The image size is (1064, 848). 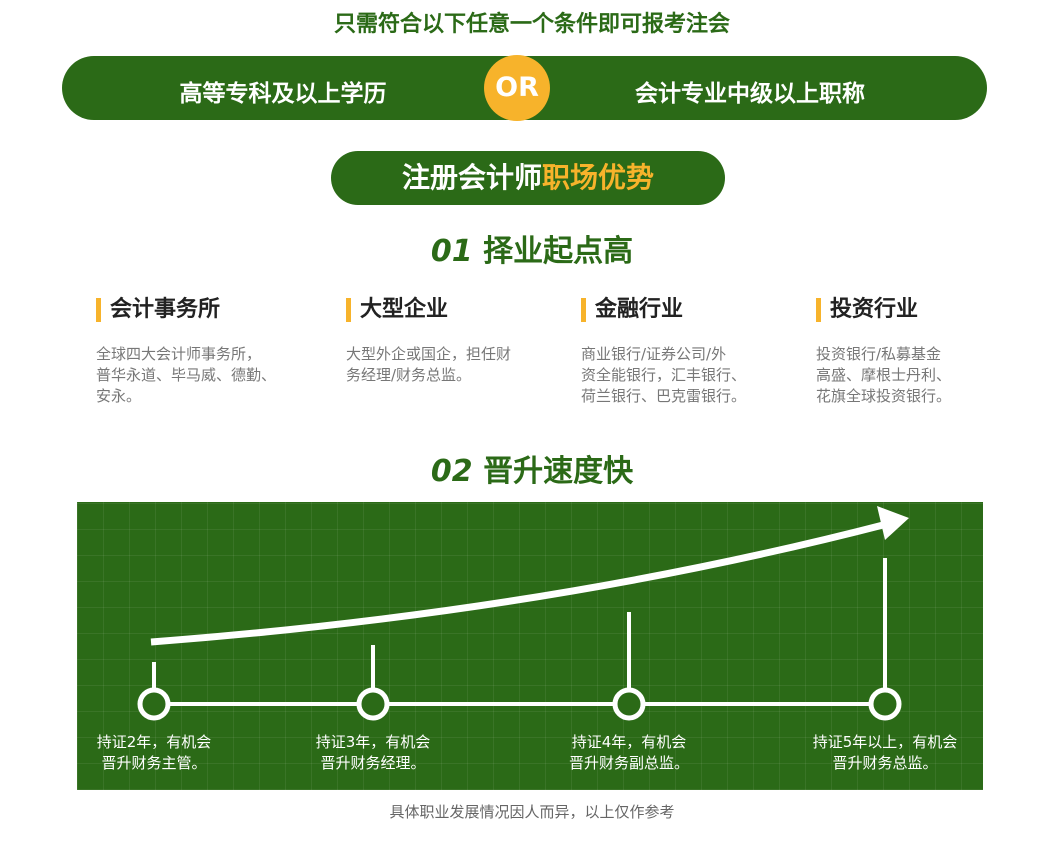 I want to click on section-title-yellow: 职场优势, so click(x=598, y=177).